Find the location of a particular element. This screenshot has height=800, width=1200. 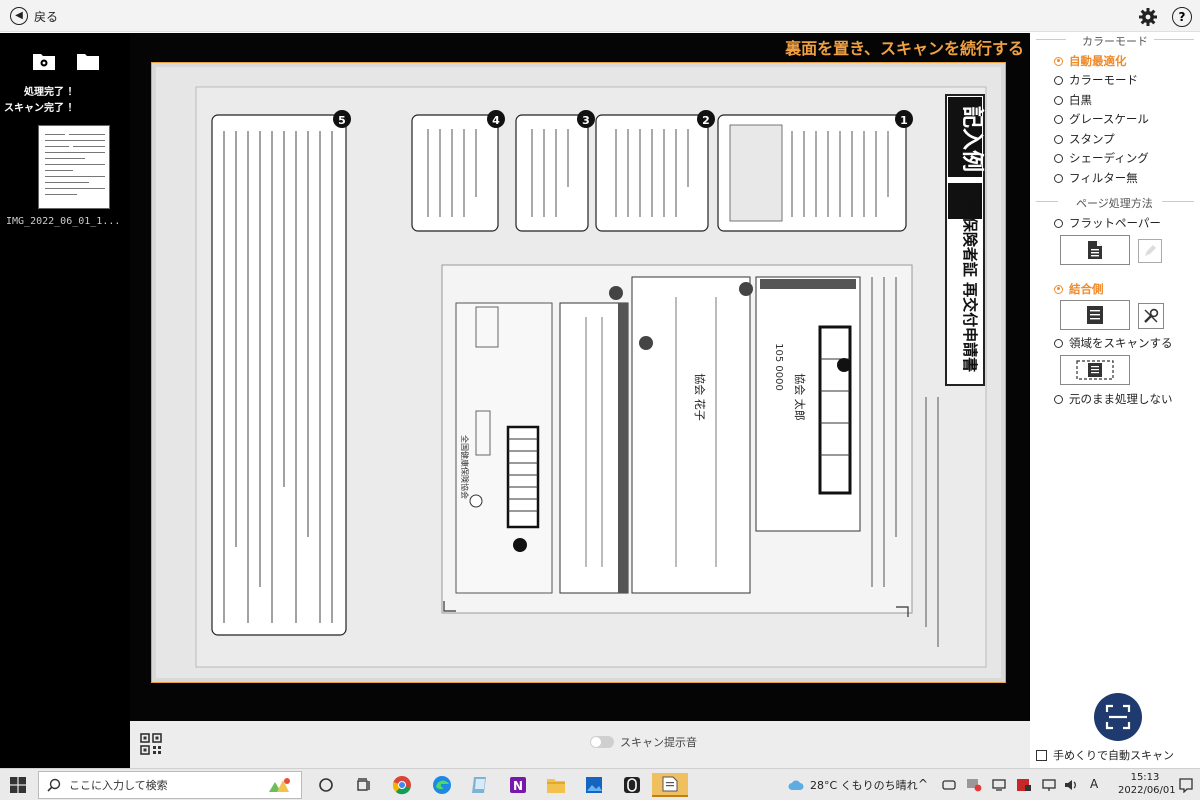

page-method-title: ページ処理方法 is located at coordinates (1114, 203).